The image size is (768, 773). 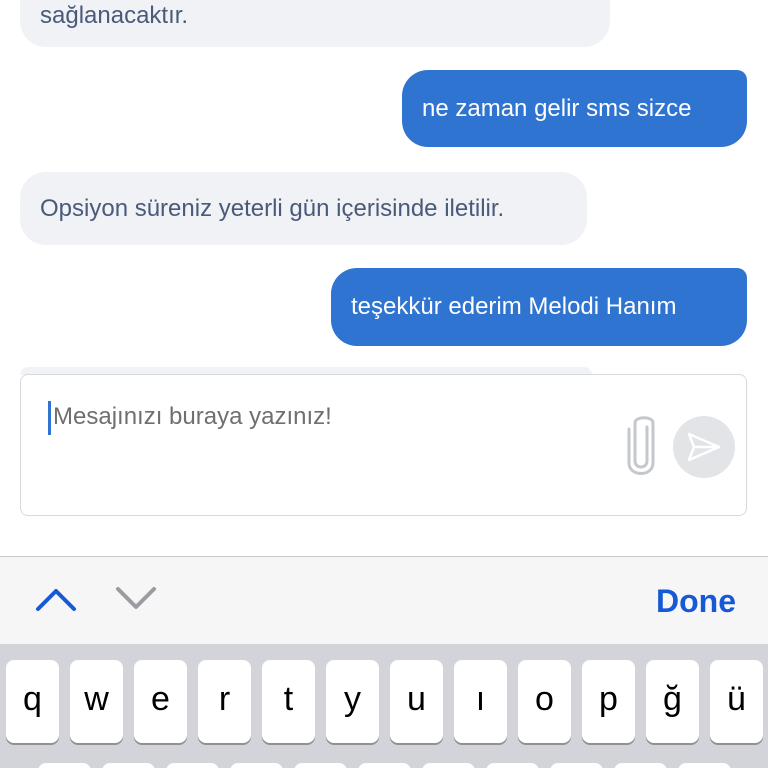 What do you see at coordinates (480, 701) in the screenshot?
I see `key-dotless-i: ı` at bounding box center [480, 701].